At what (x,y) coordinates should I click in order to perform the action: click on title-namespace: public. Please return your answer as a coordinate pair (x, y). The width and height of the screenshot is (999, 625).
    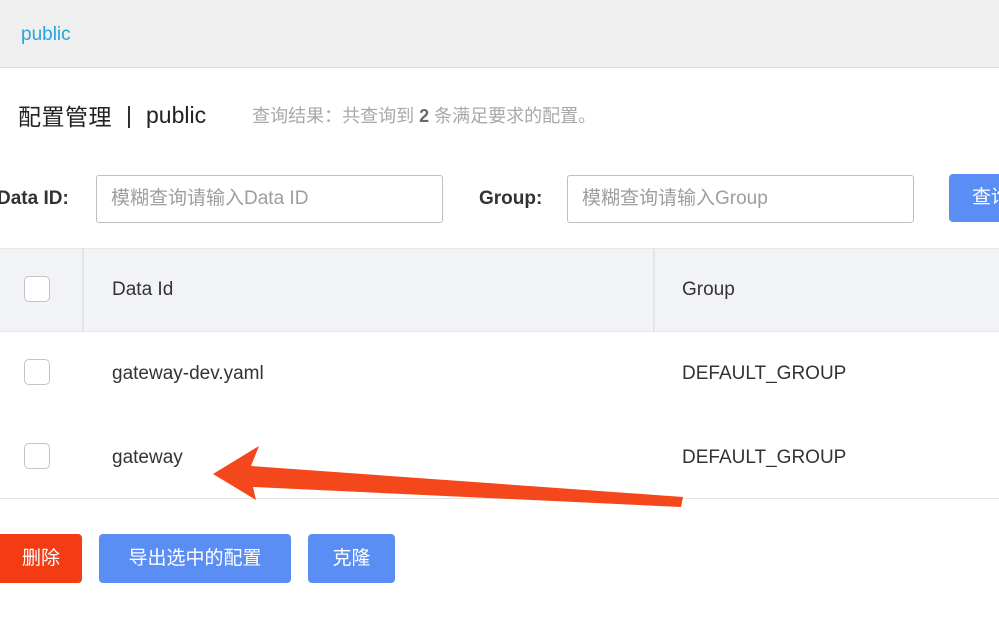
    Looking at the image, I should click on (176, 114).